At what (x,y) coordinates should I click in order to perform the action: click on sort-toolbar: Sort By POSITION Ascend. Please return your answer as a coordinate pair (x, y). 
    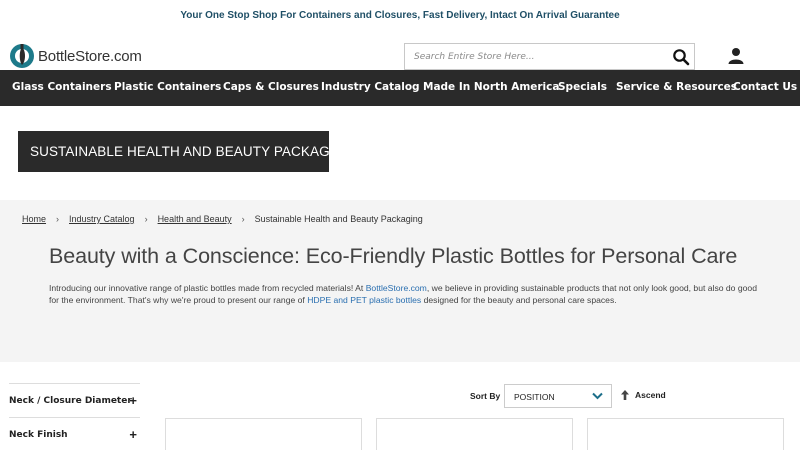
    Looking at the image, I should click on (570, 396).